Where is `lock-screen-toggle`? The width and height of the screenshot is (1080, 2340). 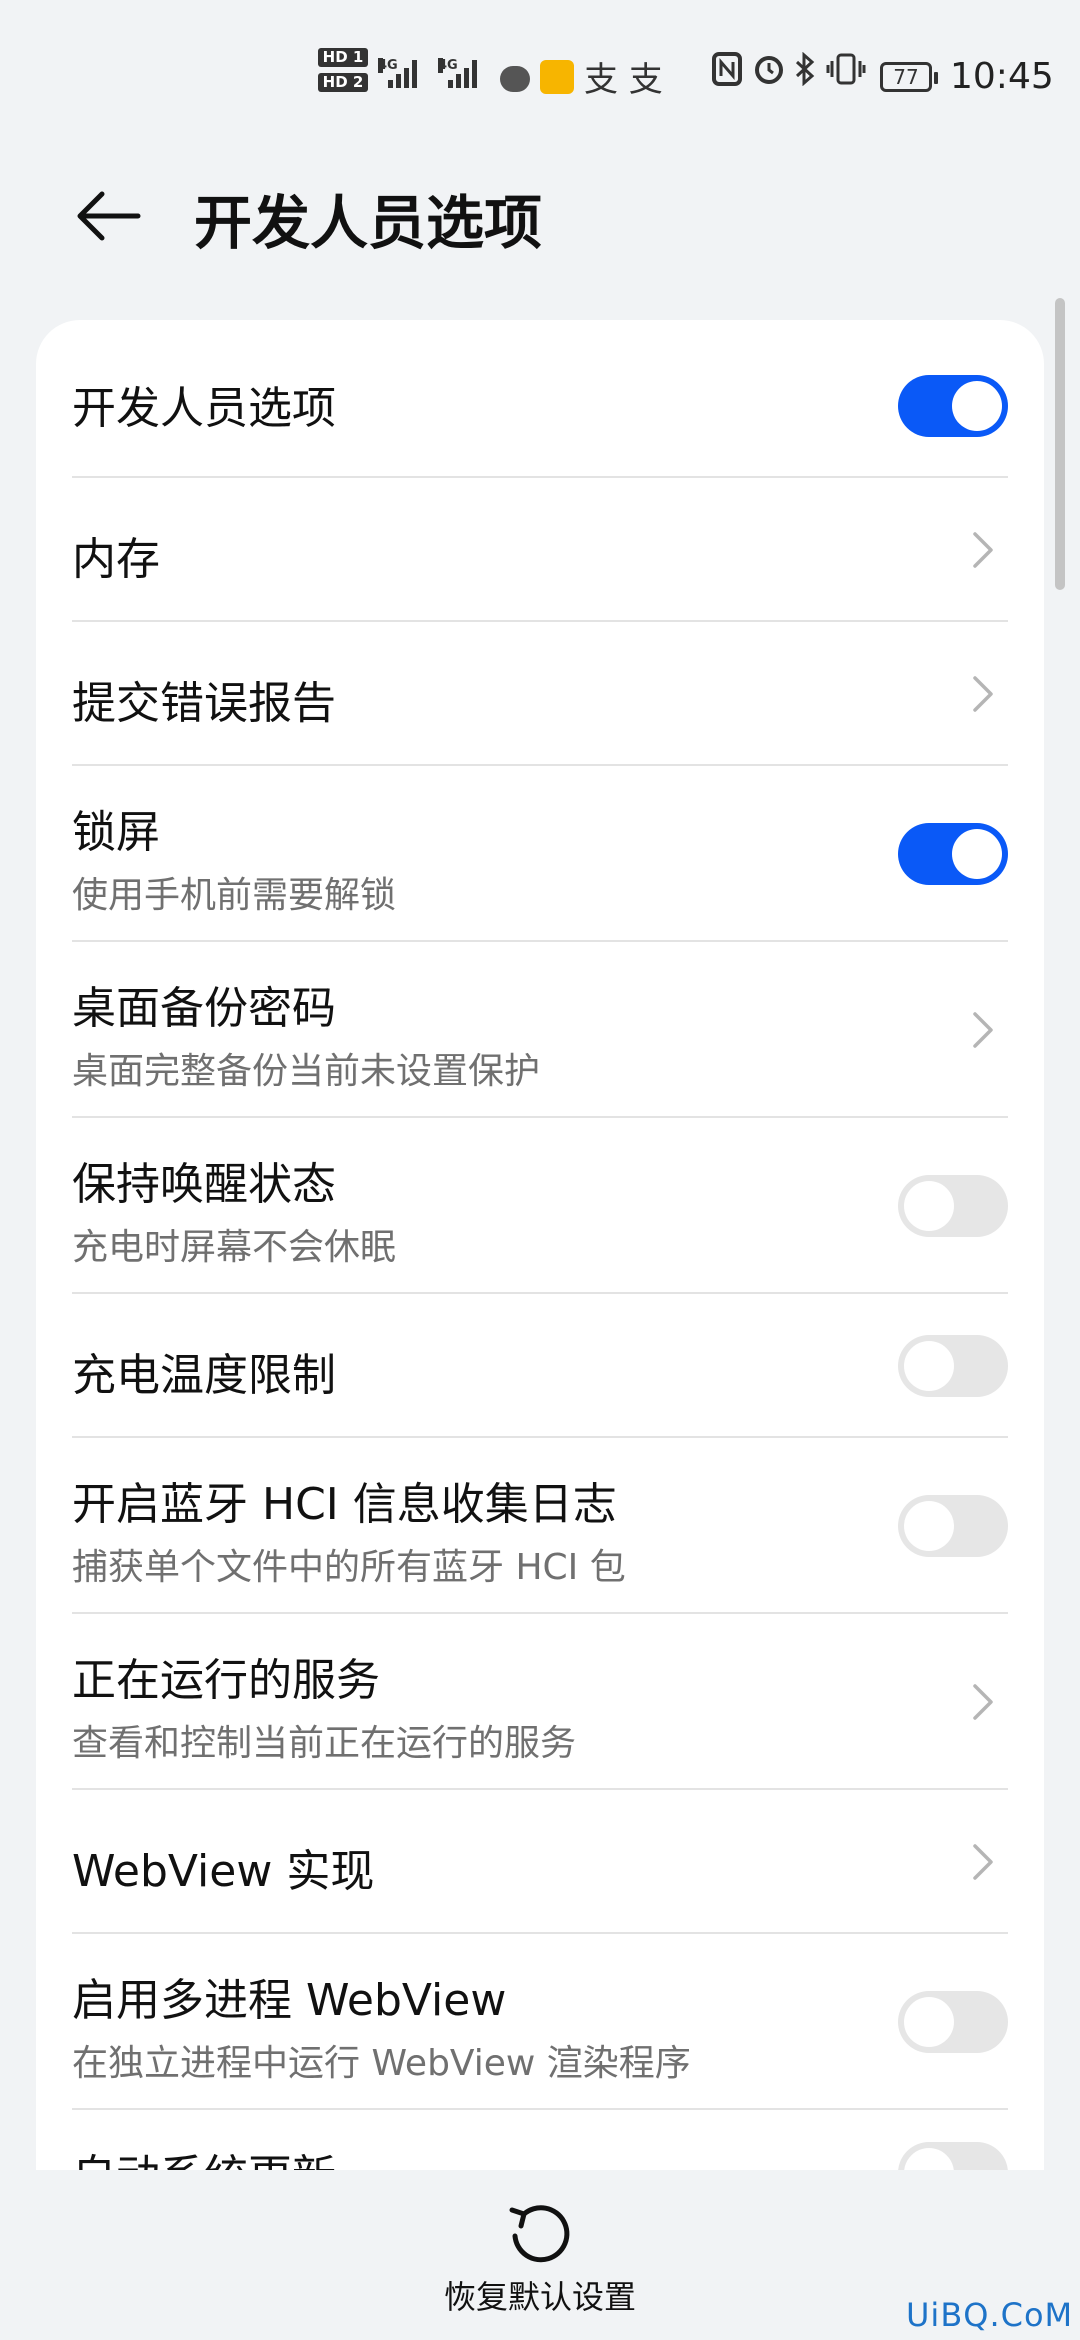 lock-screen-toggle is located at coordinates (953, 854).